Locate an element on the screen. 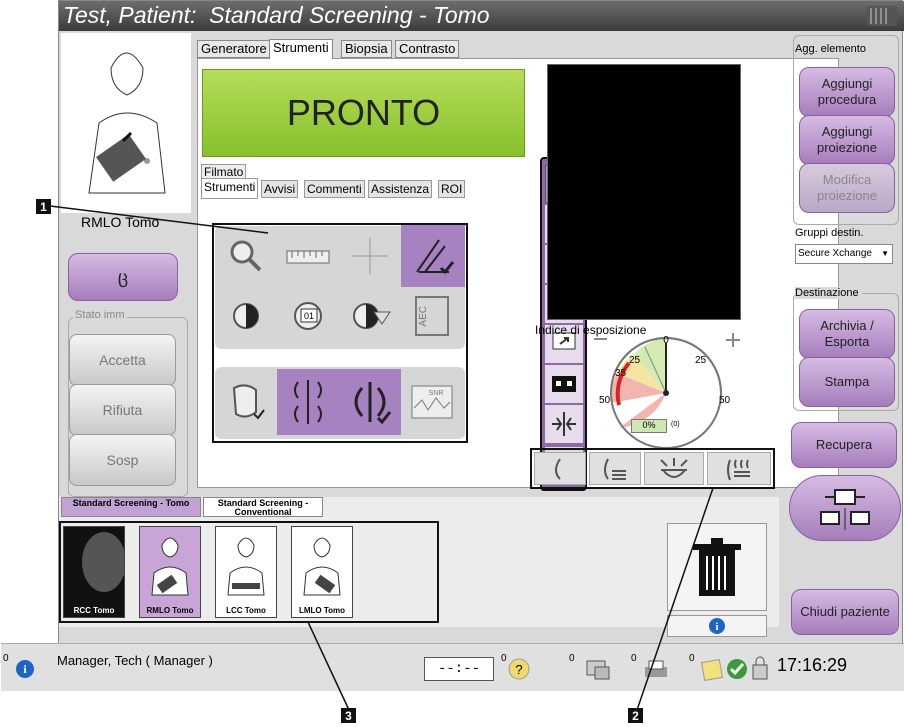 This screenshot has height=727, width=905. callout-1: 1 is located at coordinates (43, 206).